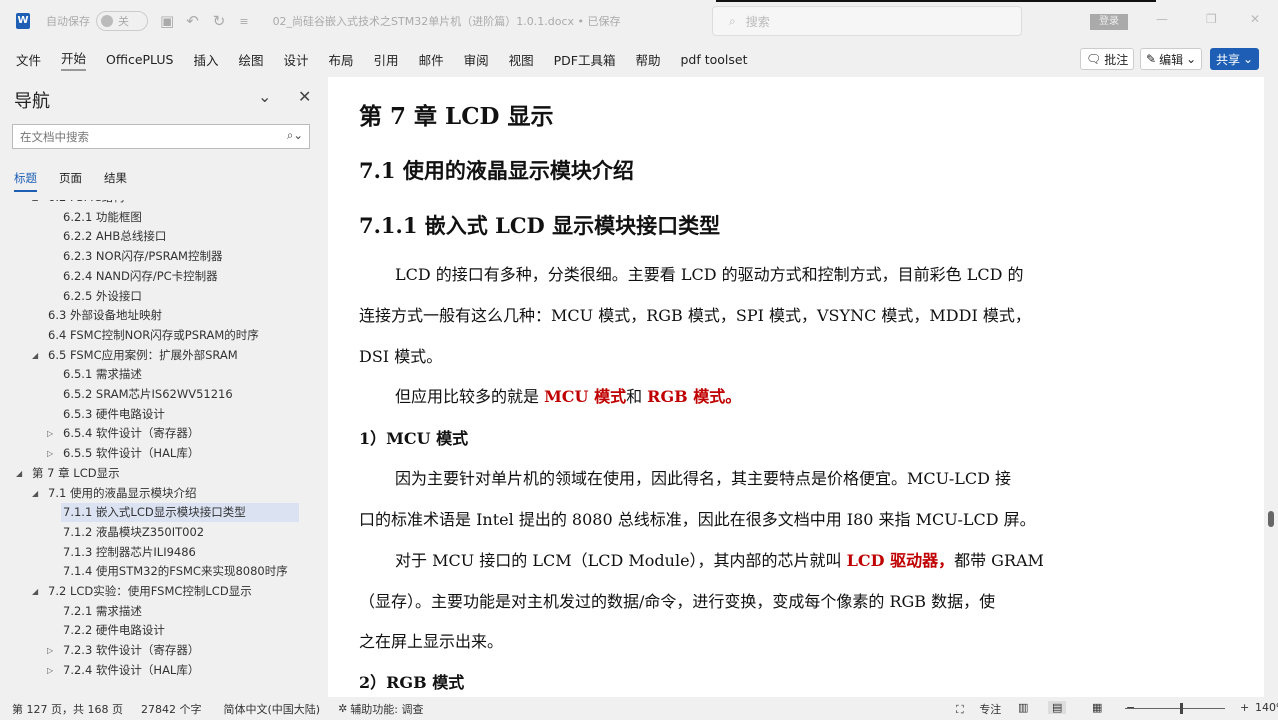 This screenshot has width=1278, height=720. Describe the element at coordinates (67, 709) in the screenshot. I see `page-count: 第 127 页，共 168 页` at that location.